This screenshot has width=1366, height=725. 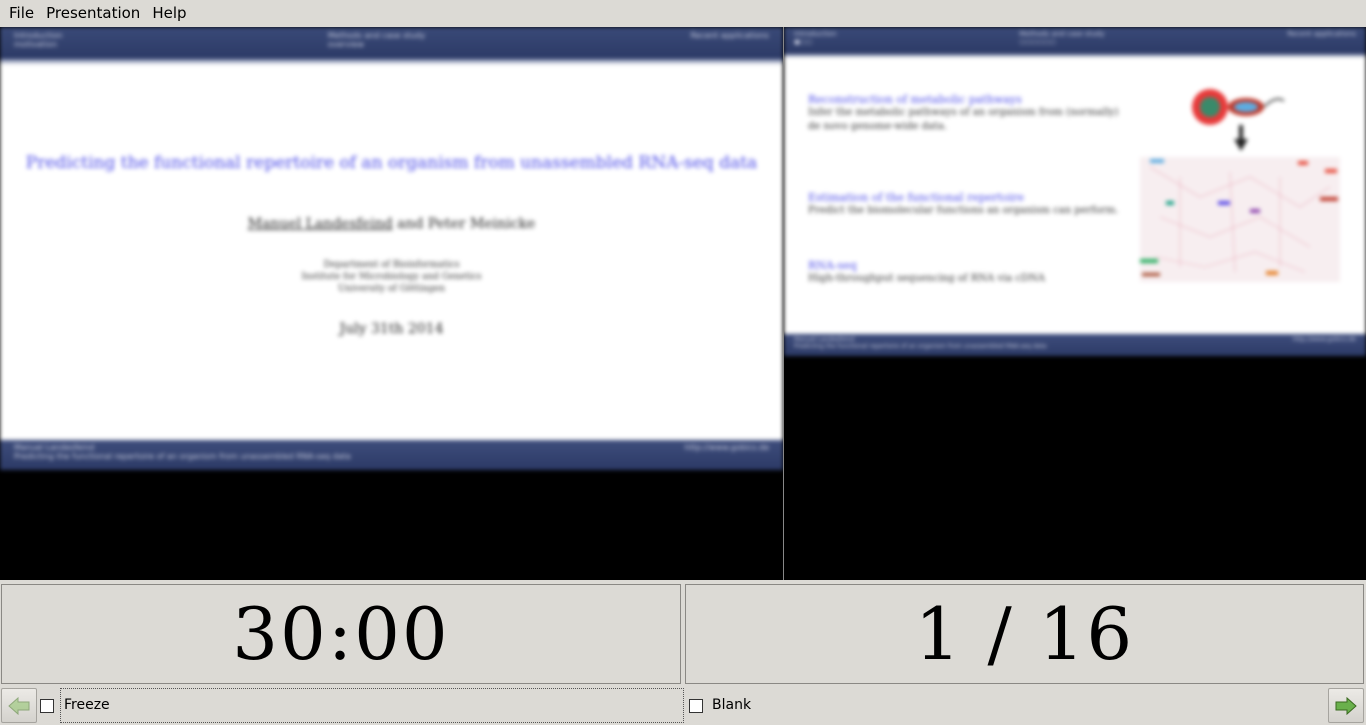 I want to click on author-main: Manuel Landesfeind, so click(x=320, y=224).